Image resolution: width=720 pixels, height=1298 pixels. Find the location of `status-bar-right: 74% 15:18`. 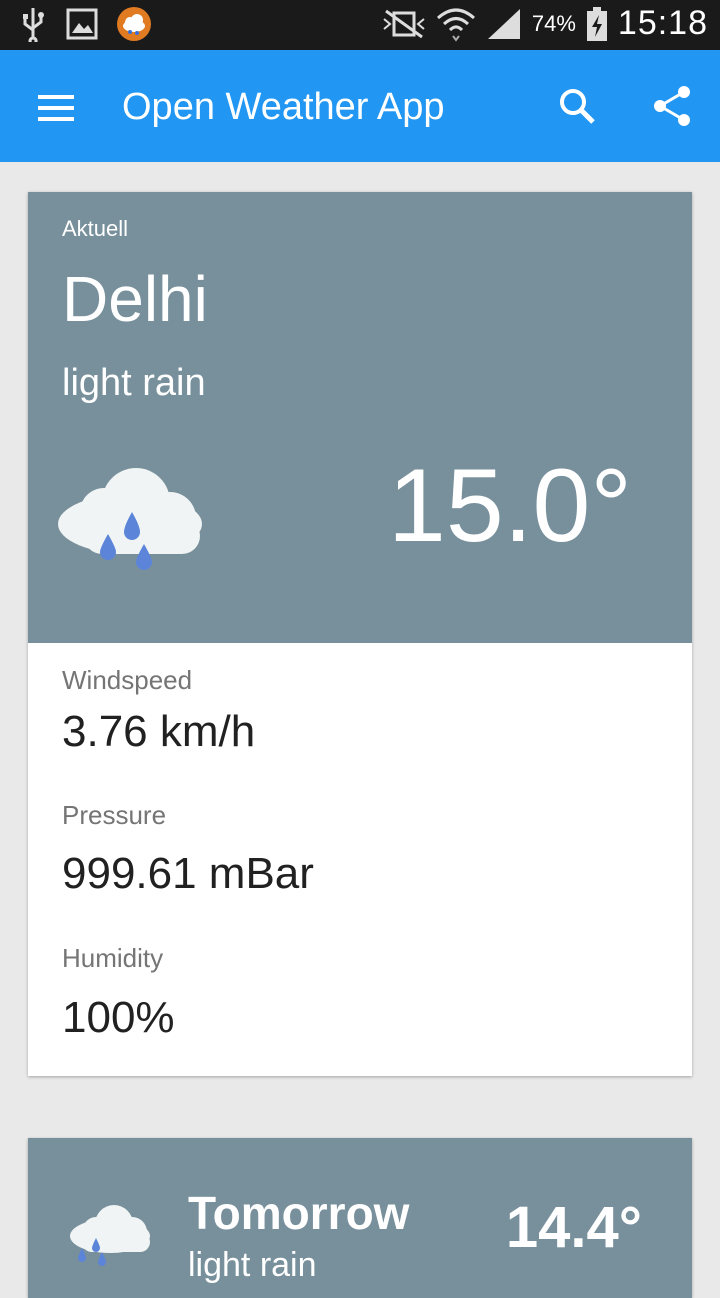

status-bar-right: 74% 15:18 is located at coordinates (545, 23).